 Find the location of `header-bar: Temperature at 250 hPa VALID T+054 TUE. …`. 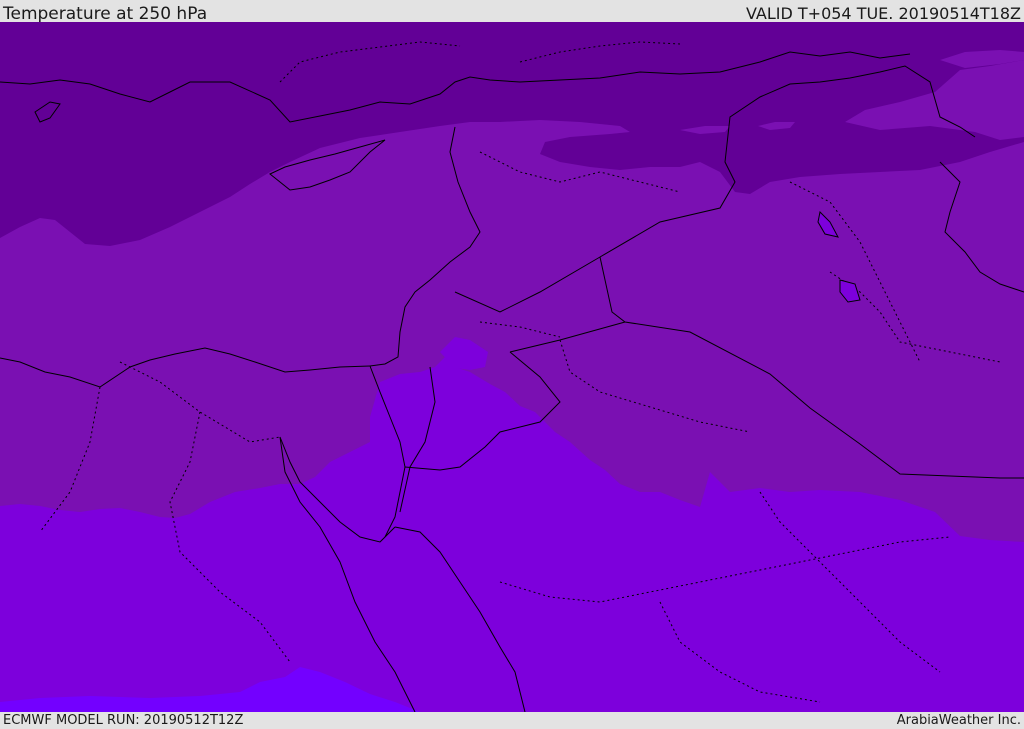

header-bar: Temperature at 250 hPa VALID T+054 TUE. … is located at coordinates (512, 12).